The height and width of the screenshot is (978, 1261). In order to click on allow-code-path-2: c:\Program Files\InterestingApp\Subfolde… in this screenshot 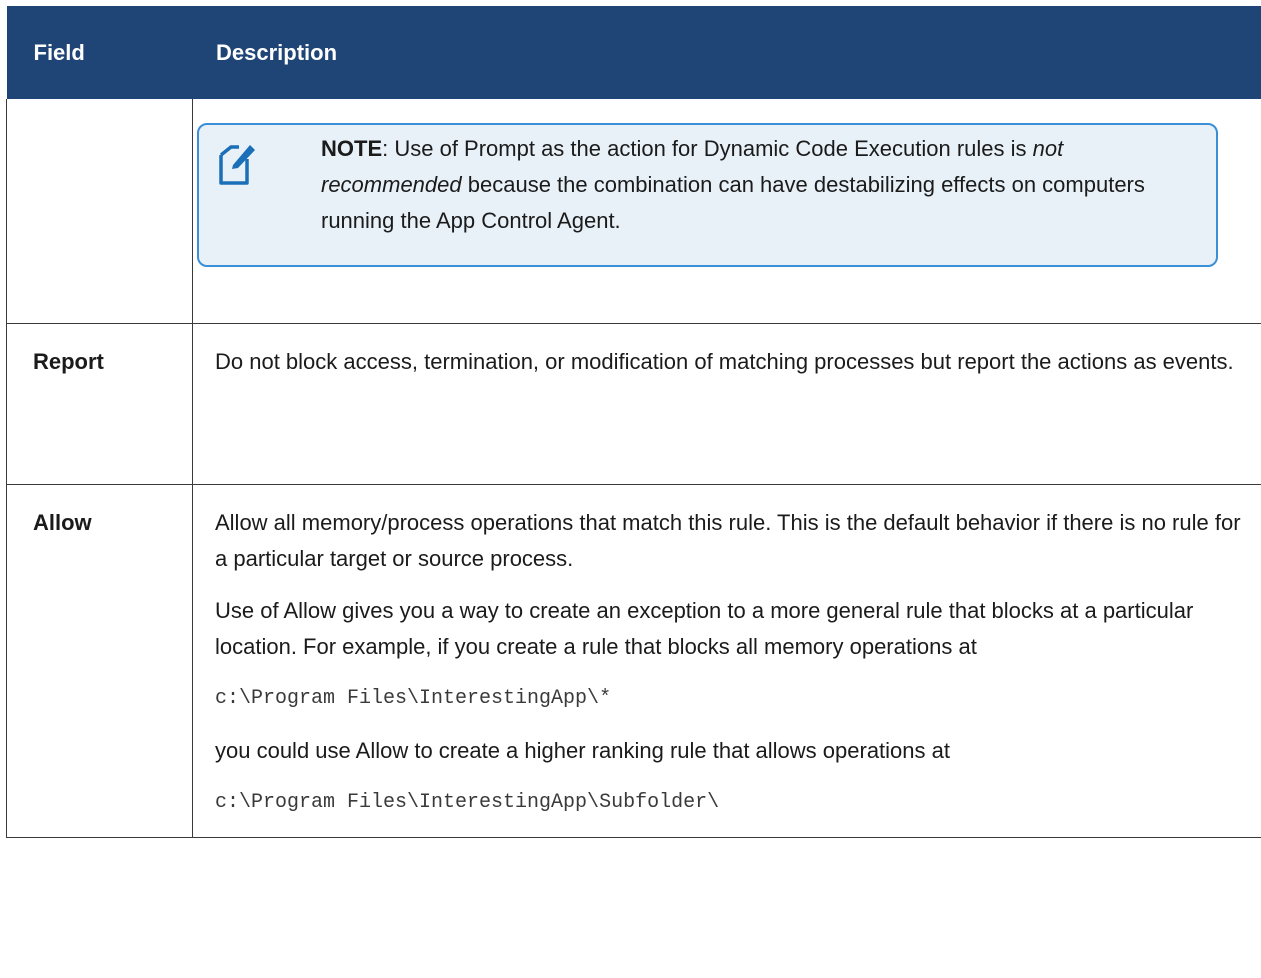, I will do `click(467, 802)`.